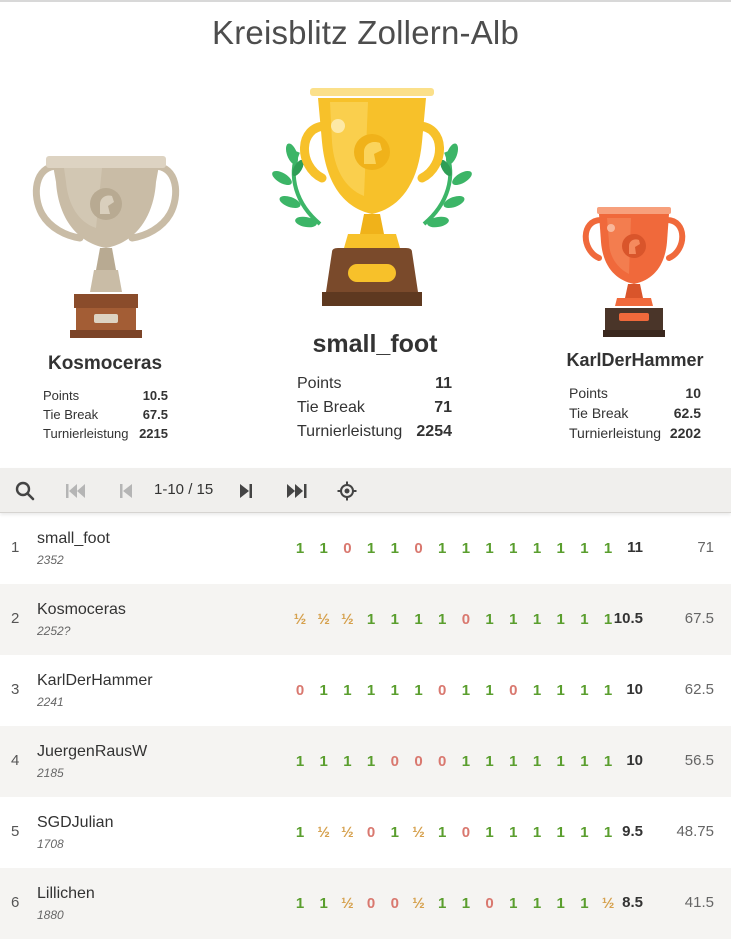 The width and height of the screenshot is (731, 942). I want to click on podium-third-name: KarlDerHammer, so click(635, 360).